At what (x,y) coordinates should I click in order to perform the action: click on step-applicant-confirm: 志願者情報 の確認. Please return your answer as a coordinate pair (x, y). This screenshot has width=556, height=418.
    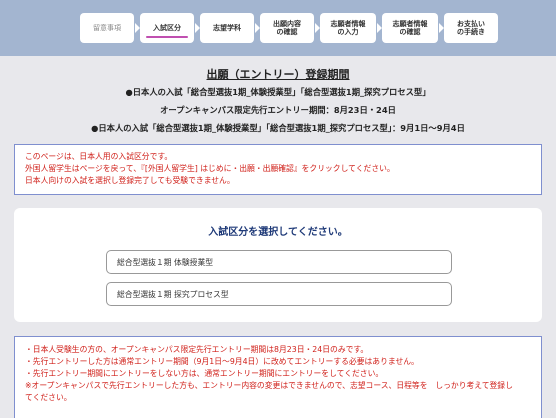
    Looking at the image, I should click on (413, 28).